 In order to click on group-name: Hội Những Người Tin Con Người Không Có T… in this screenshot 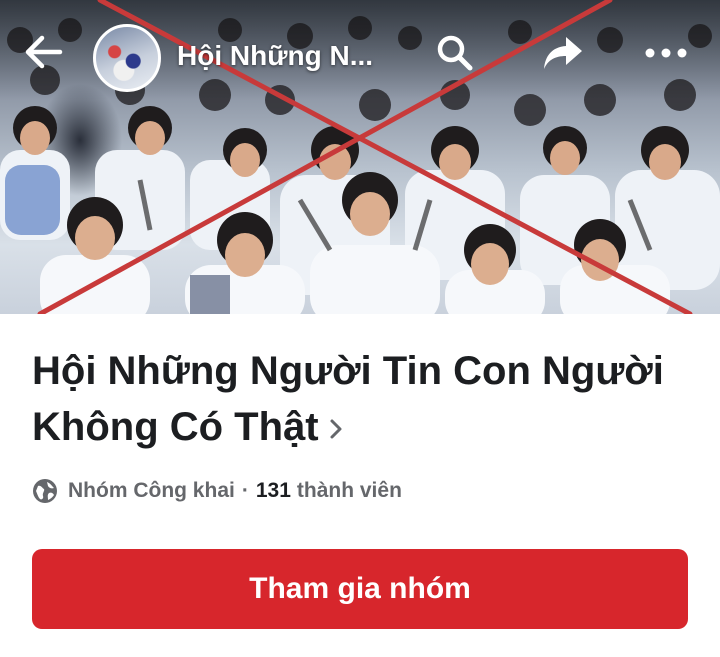, I will do `click(348, 399)`.